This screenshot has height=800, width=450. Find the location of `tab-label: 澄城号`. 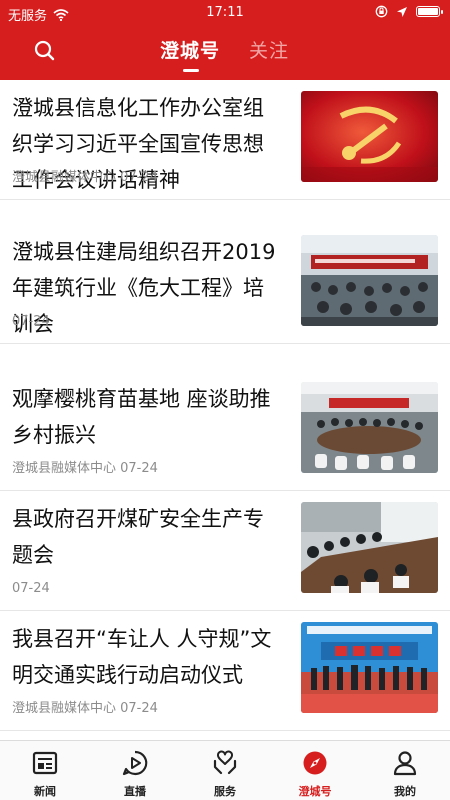

tab-label: 澄城号 is located at coordinates (315, 791).